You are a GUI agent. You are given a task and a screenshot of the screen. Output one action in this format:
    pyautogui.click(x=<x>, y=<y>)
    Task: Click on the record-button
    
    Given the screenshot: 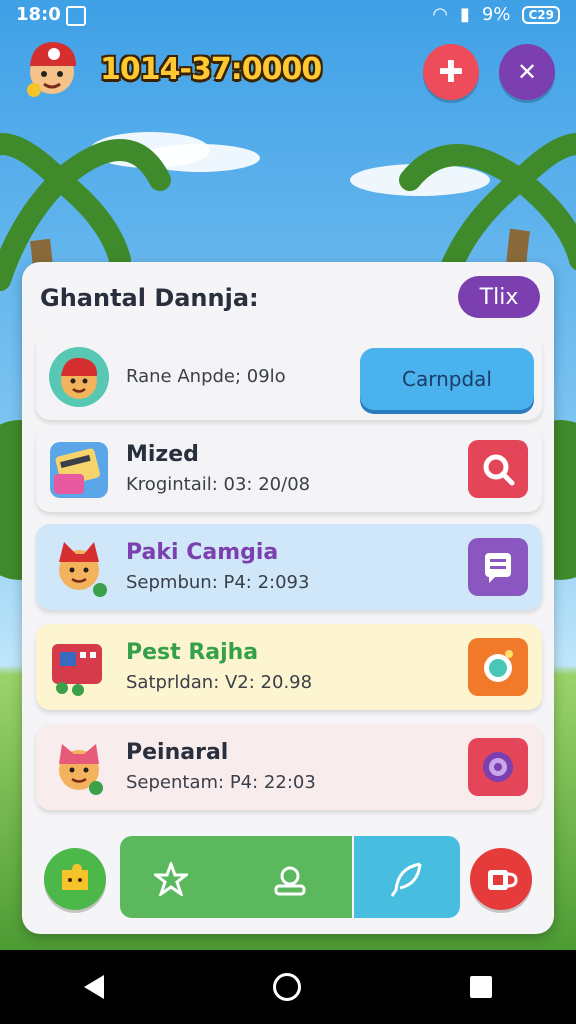 What is the action you would take?
    pyautogui.click(x=498, y=767)
    